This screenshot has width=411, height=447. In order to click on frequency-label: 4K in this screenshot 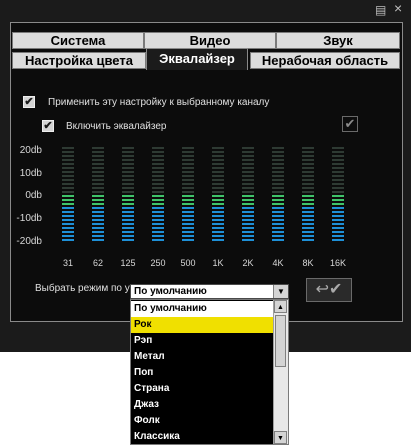, I will do `click(278, 263)`.